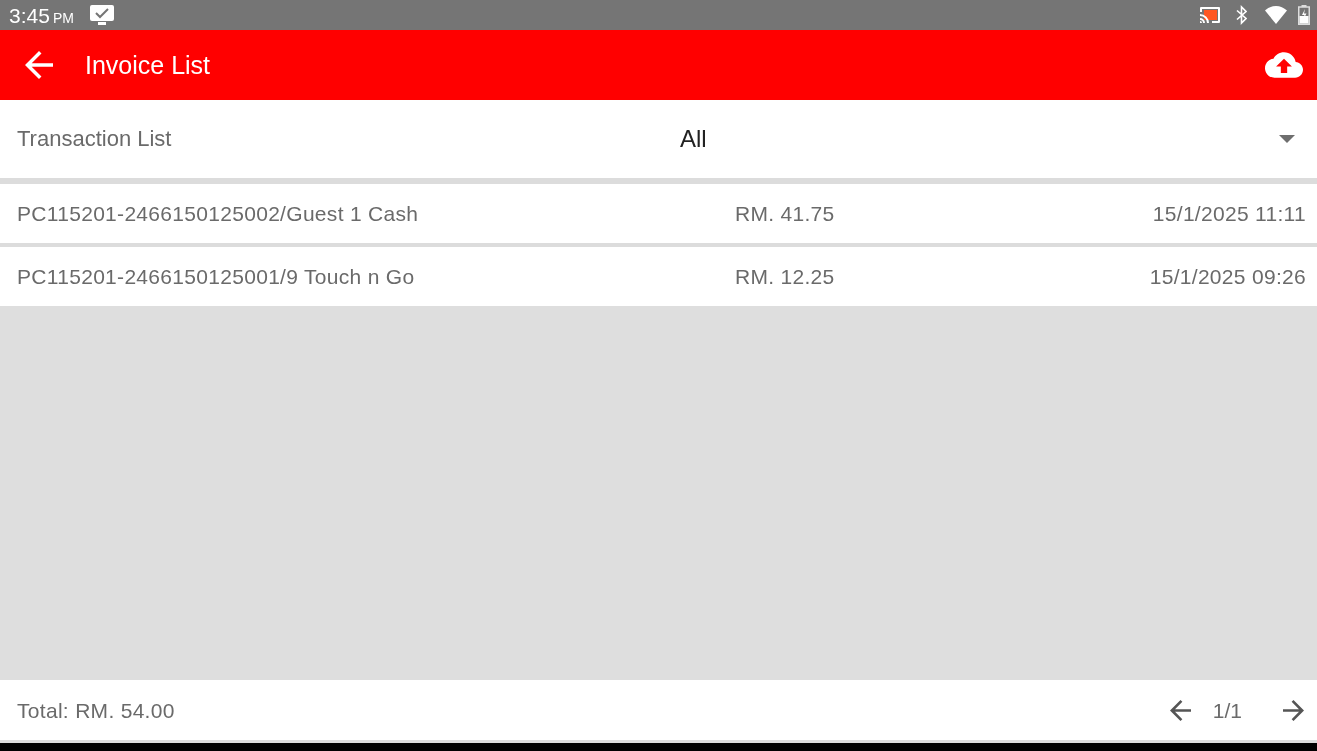 This screenshot has height=751, width=1317. What do you see at coordinates (1284, 65) in the screenshot?
I see `cloud-upload-icon` at bounding box center [1284, 65].